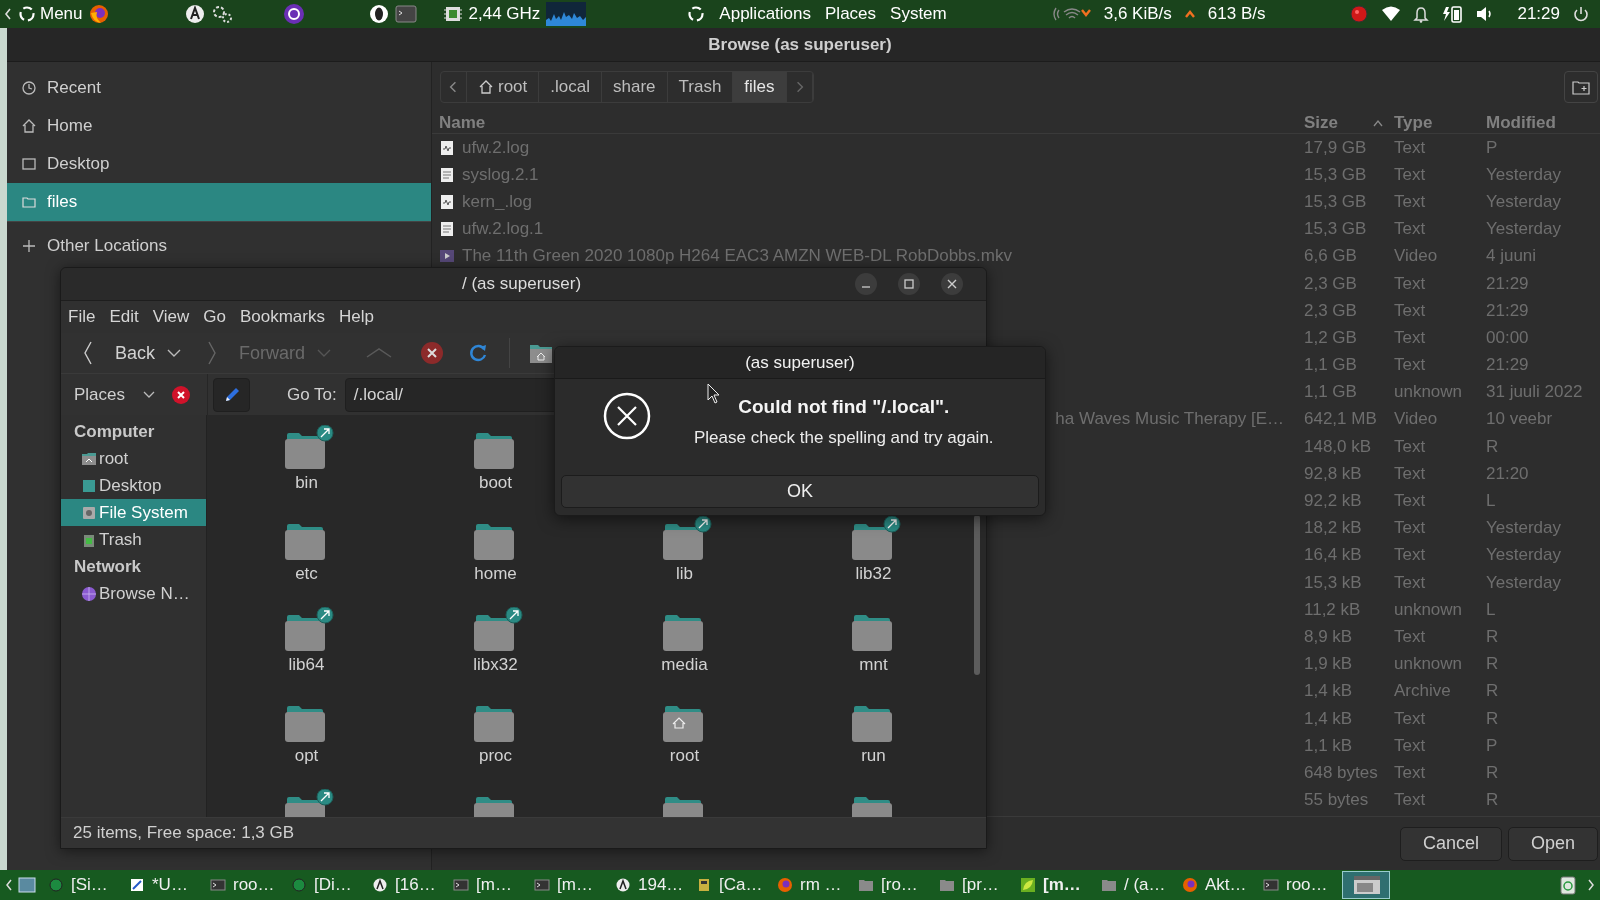 The height and width of the screenshot is (900, 1600). What do you see at coordinates (696, 14) in the screenshot?
I see `logo-icon` at bounding box center [696, 14].